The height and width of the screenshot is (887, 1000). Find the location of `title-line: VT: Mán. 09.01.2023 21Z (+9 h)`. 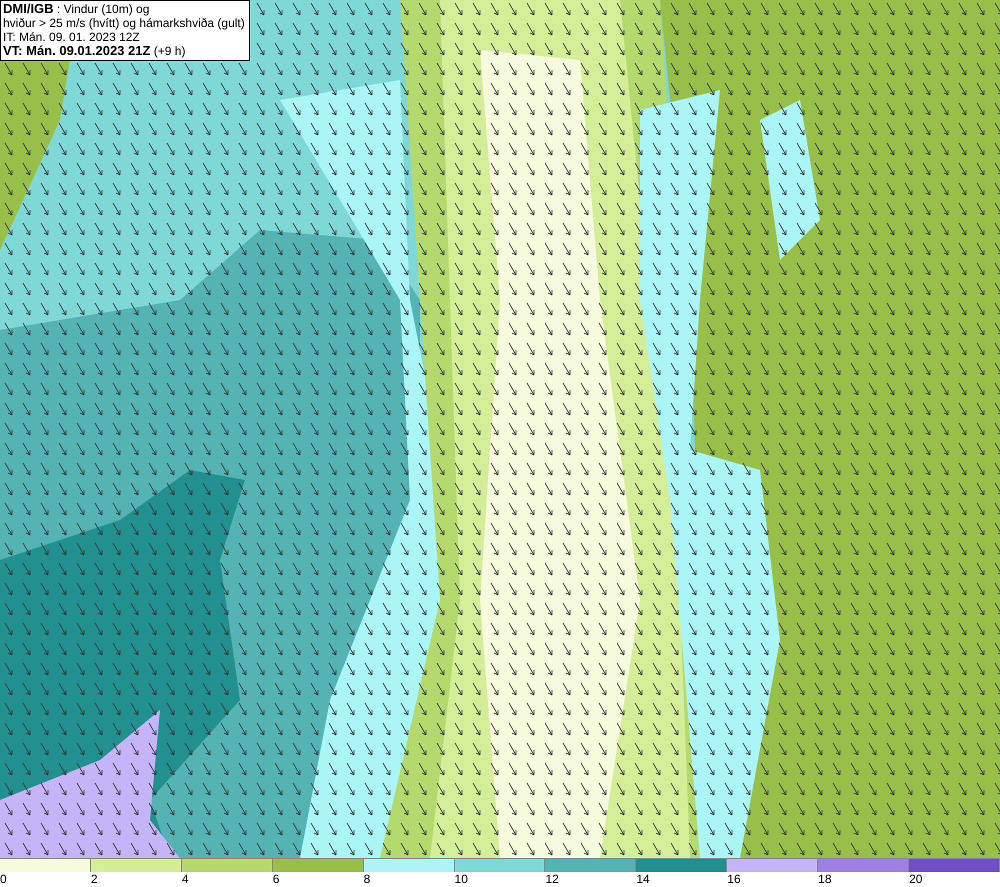

title-line: VT: Mán. 09.01.2023 21Z (+9 h) is located at coordinates (94, 51).